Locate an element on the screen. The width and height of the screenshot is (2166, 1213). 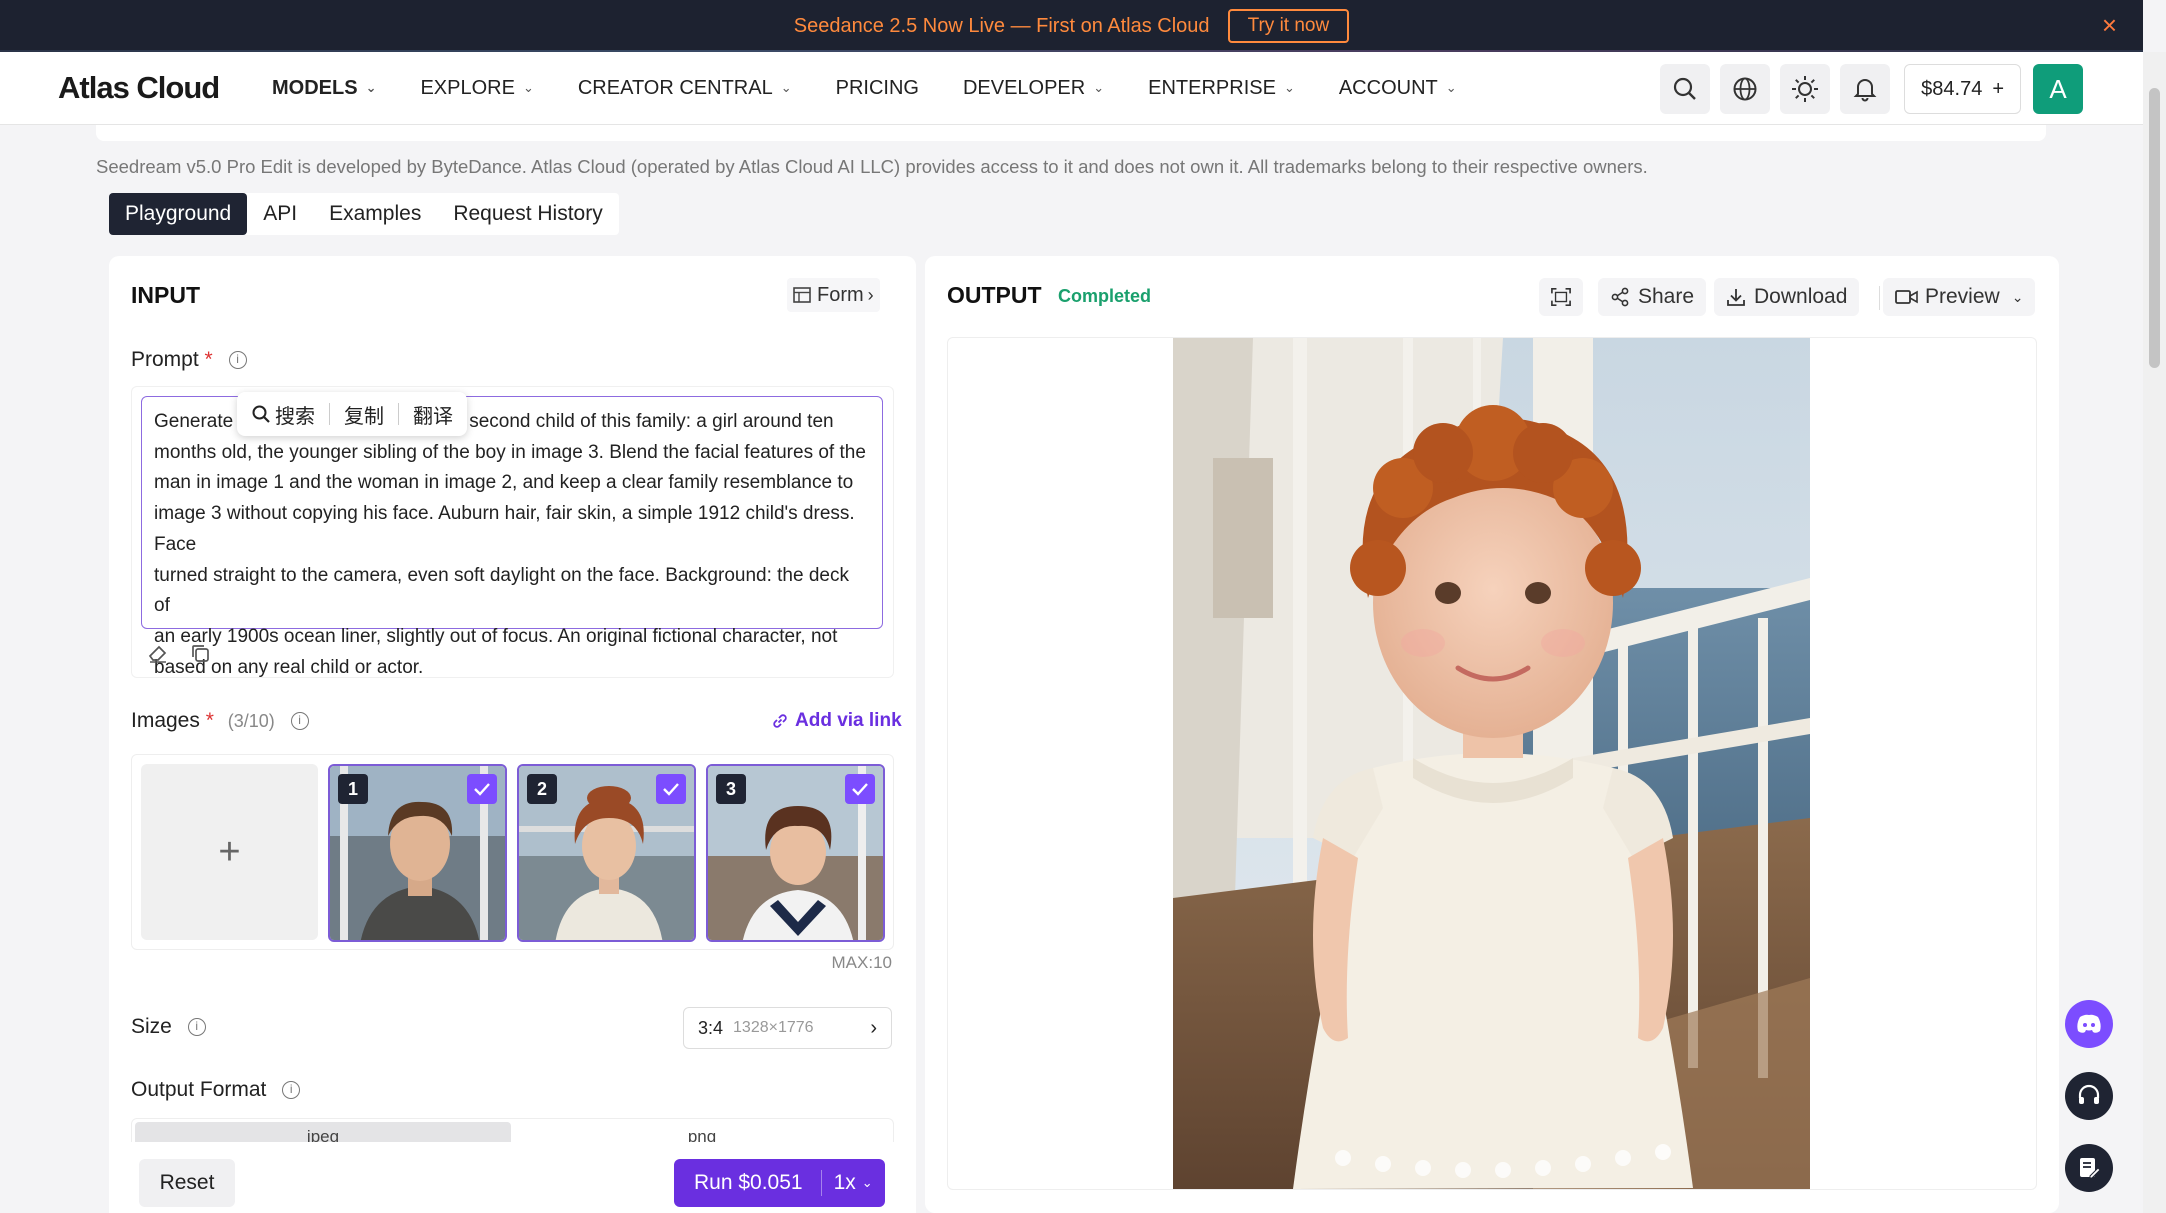
size-label-row: Size i is located at coordinates (168, 1027).